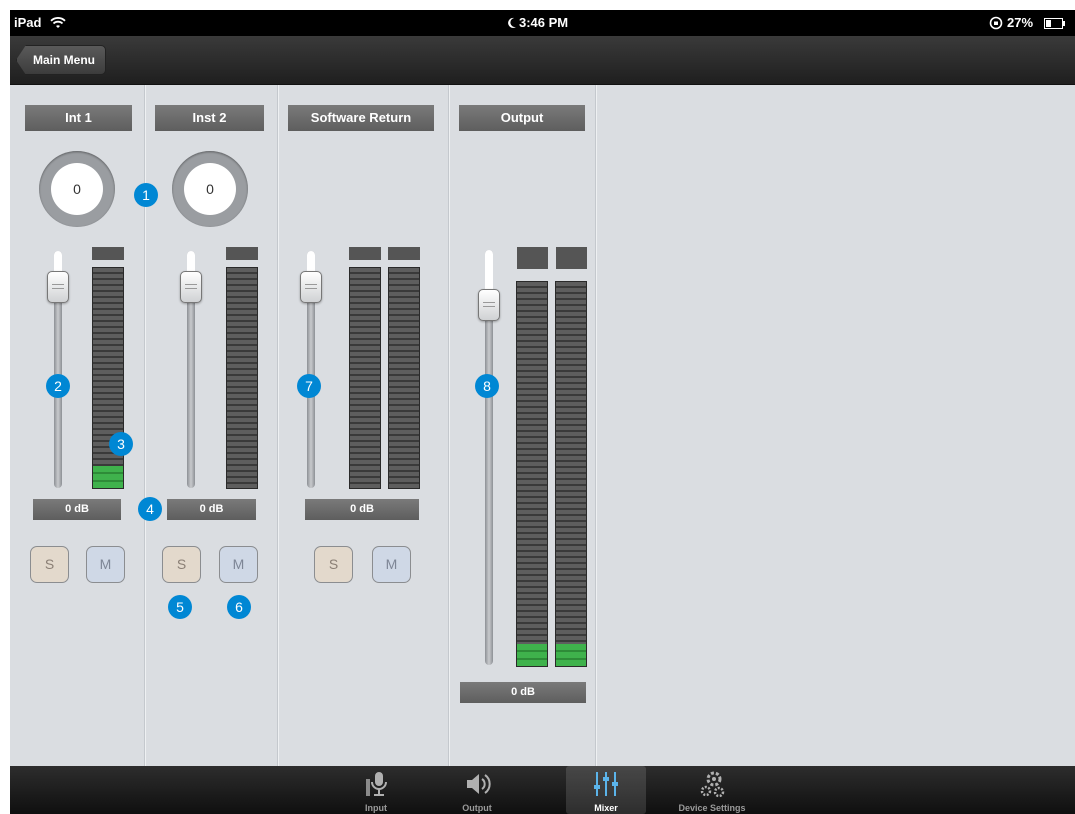  Describe the element at coordinates (58, 287) in the screenshot. I see `channel-1-fader-thumb` at that location.